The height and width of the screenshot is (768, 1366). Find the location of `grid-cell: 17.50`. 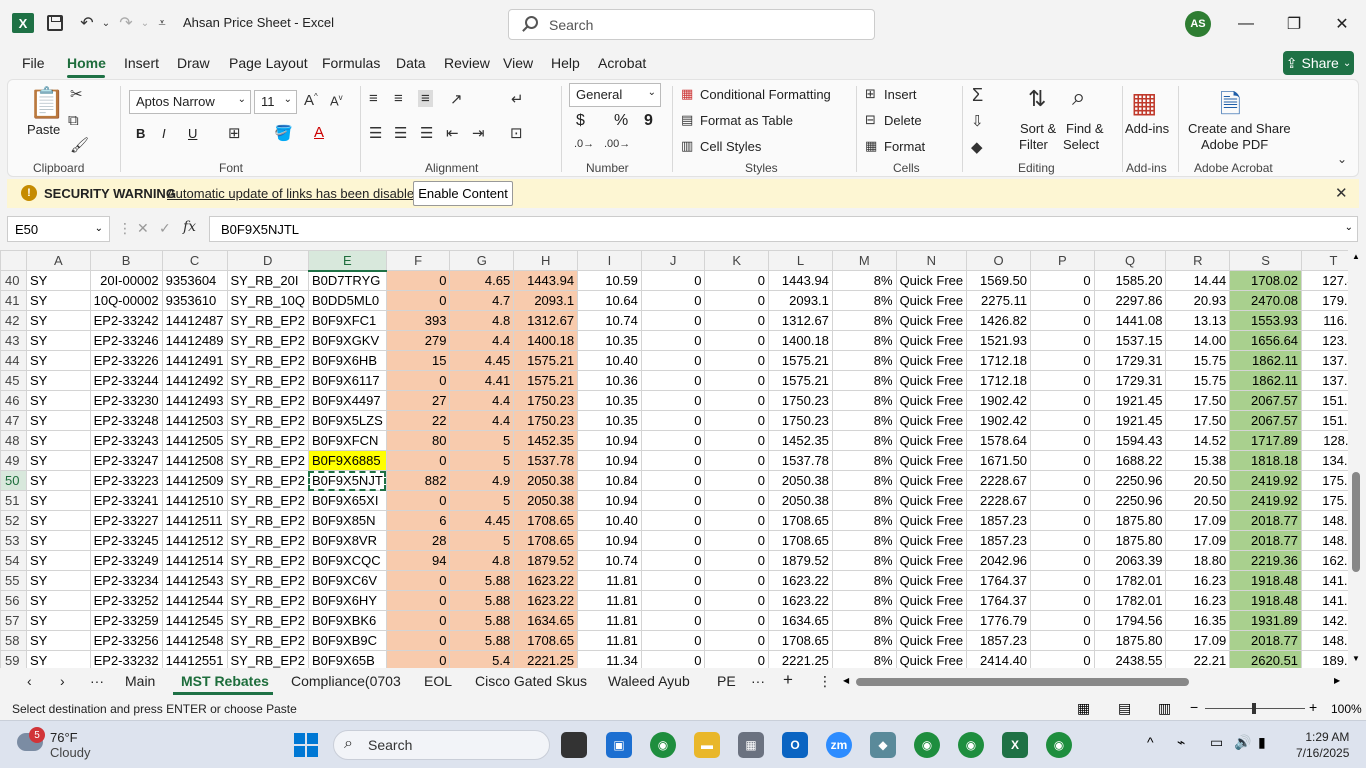

grid-cell: 17.50 is located at coordinates (1198, 400).